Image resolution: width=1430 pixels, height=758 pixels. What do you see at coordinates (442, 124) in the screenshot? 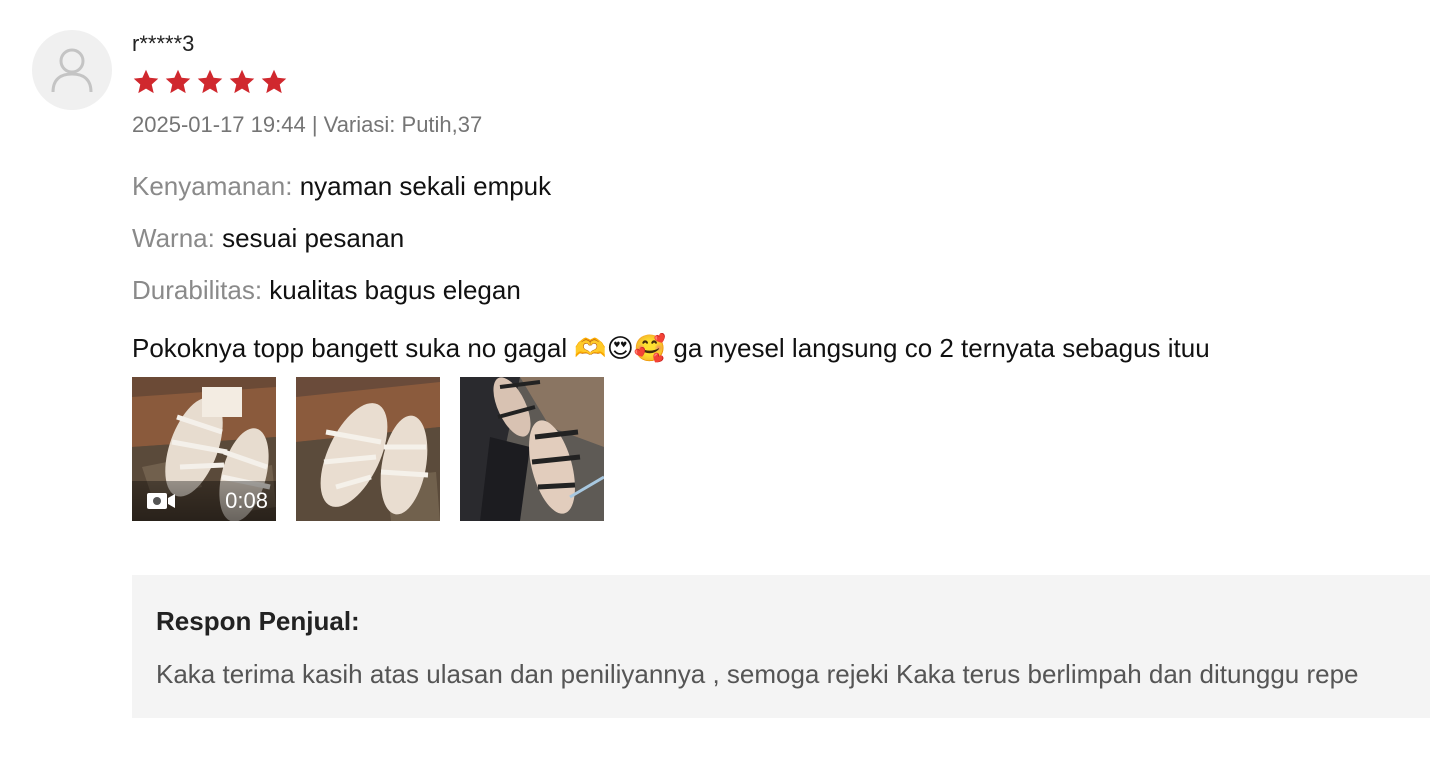
I see `variation-value: Putih,37` at bounding box center [442, 124].